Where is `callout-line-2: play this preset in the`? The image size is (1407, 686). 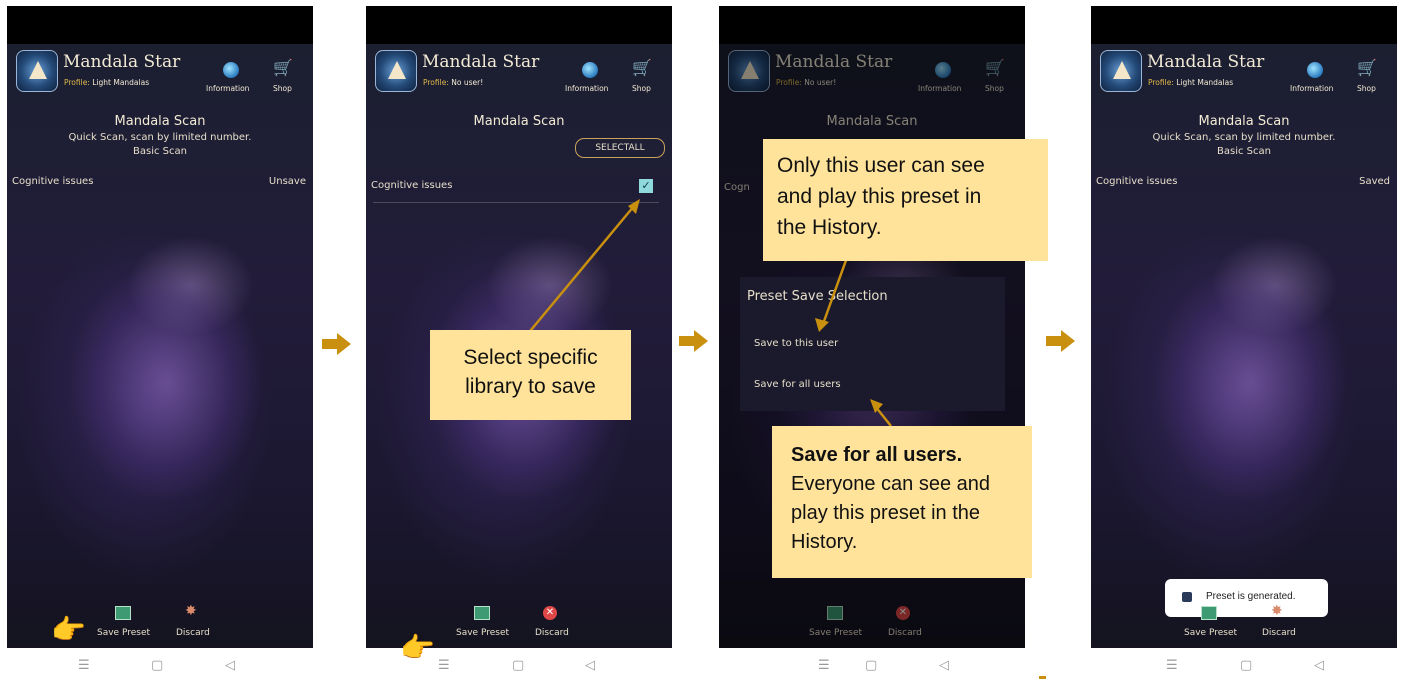 callout-line-2: play this preset in the is located at coordinates (885, 513).